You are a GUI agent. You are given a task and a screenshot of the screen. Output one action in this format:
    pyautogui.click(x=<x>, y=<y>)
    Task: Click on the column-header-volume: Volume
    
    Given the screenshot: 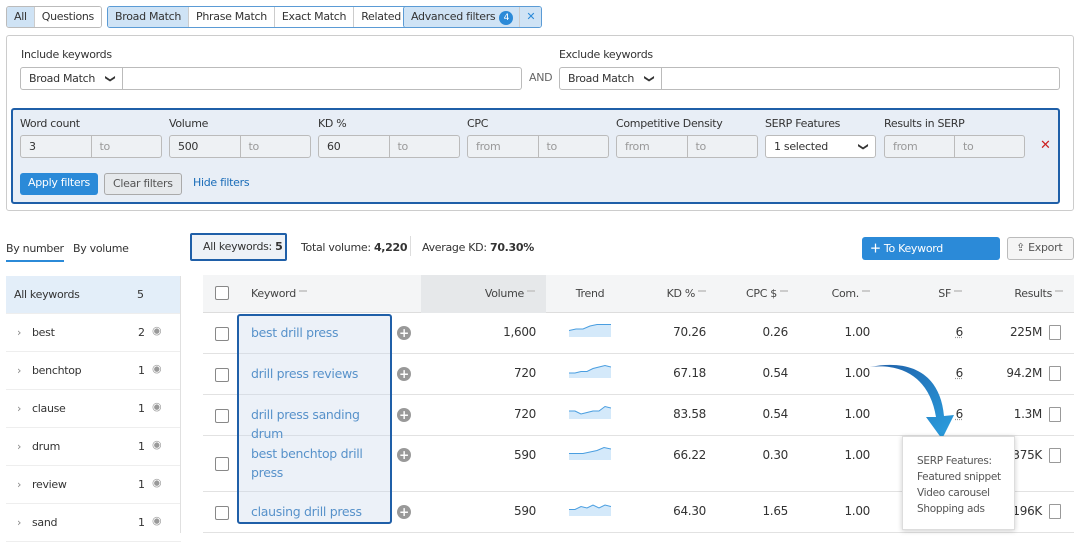 What is the action you would take?
    pyautogui.click(x=510, y=294)
    